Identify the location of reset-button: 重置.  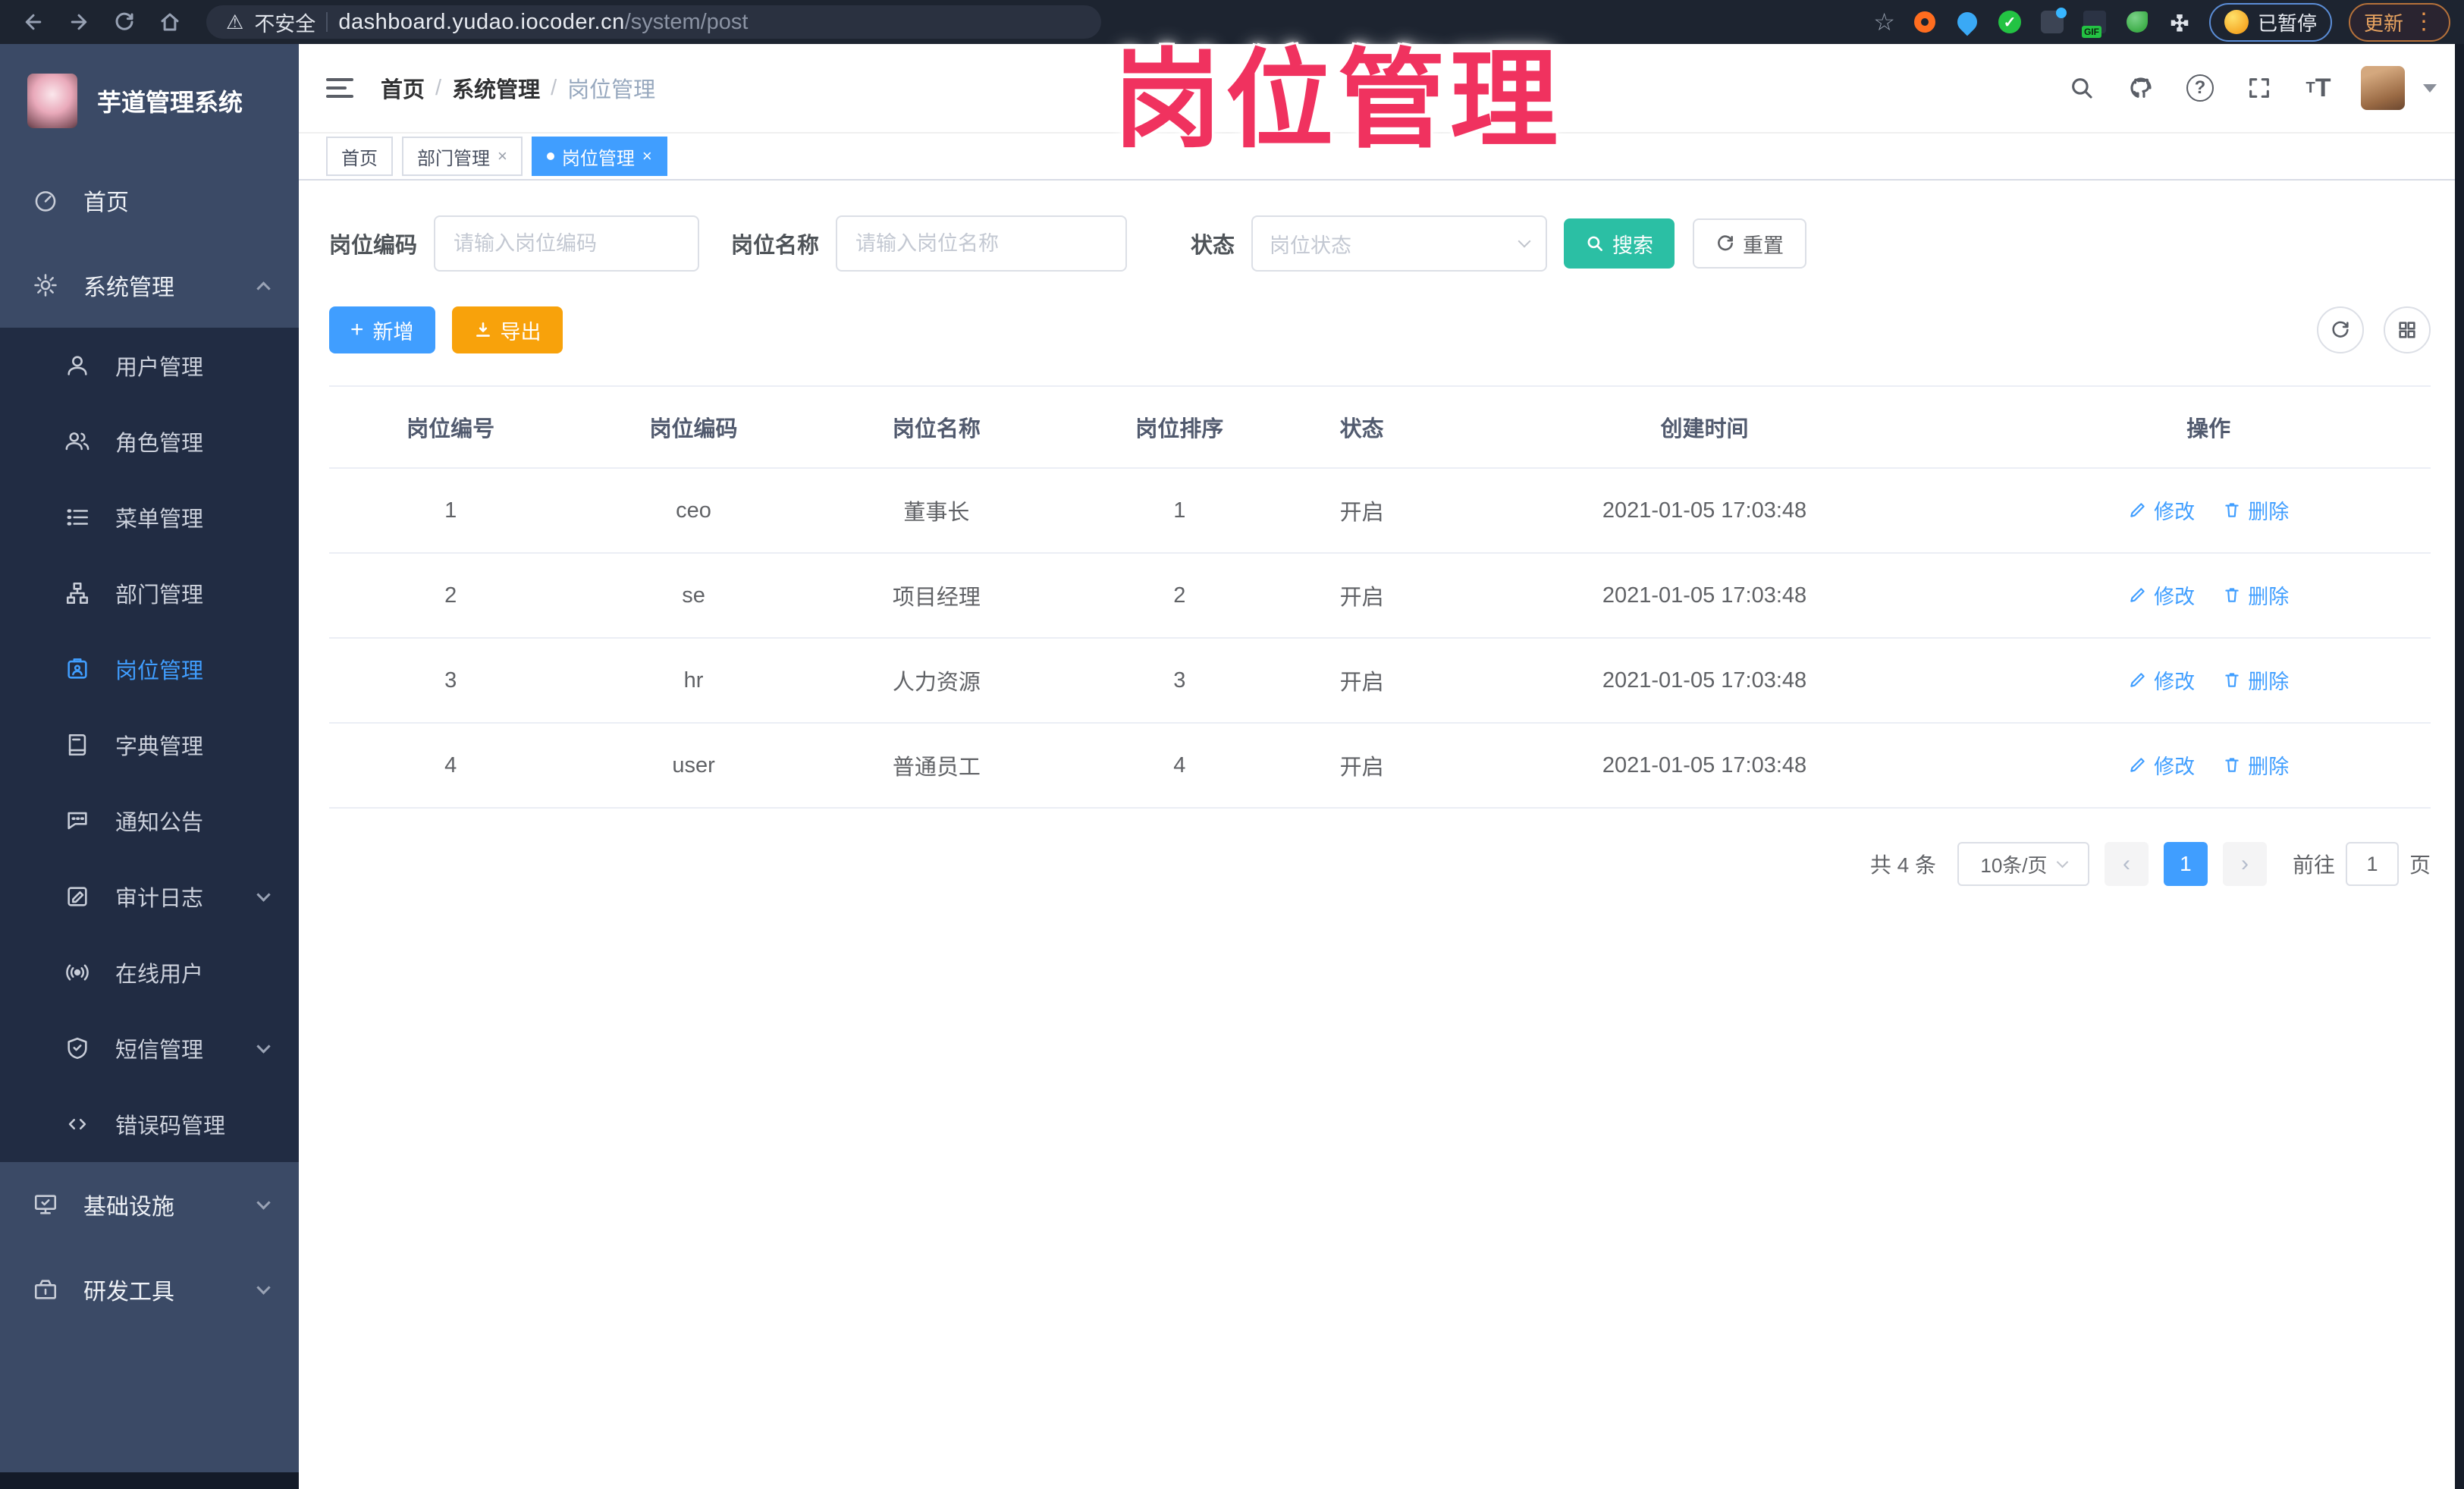
(1750, 243).